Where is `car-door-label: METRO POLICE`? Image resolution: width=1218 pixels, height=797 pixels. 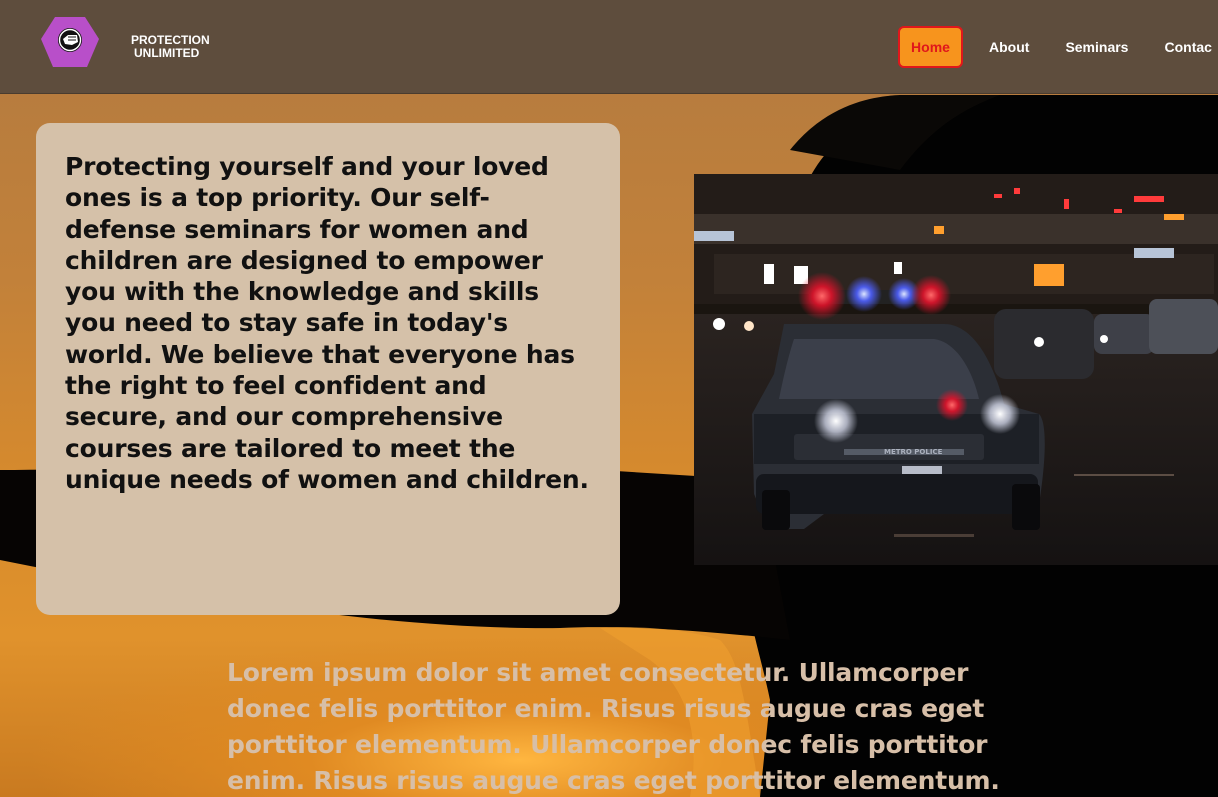
car-door-label: METRO POLICE is located at coordinates (913, 452).